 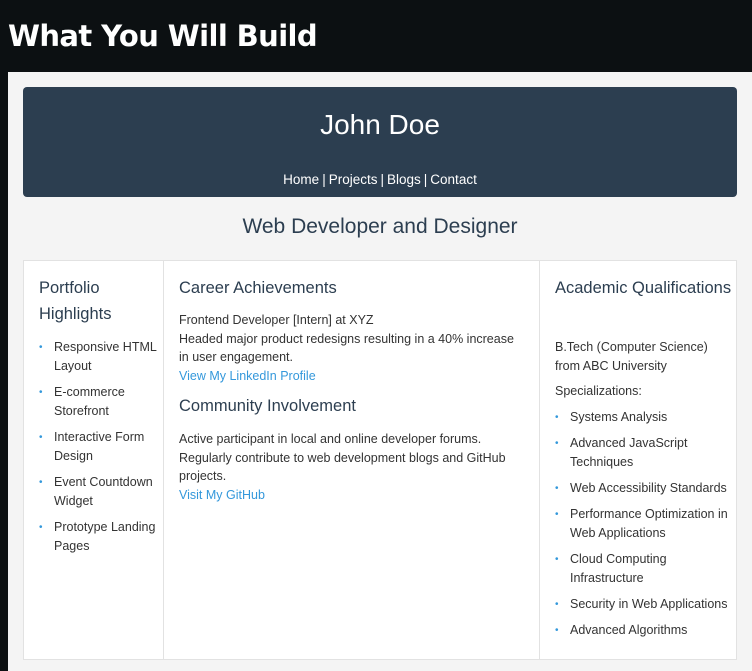 What do you see at coordinates (453, 179) in the screenshot?
I see `nav-contact-link: Contact` at bounding box center [453, 179].